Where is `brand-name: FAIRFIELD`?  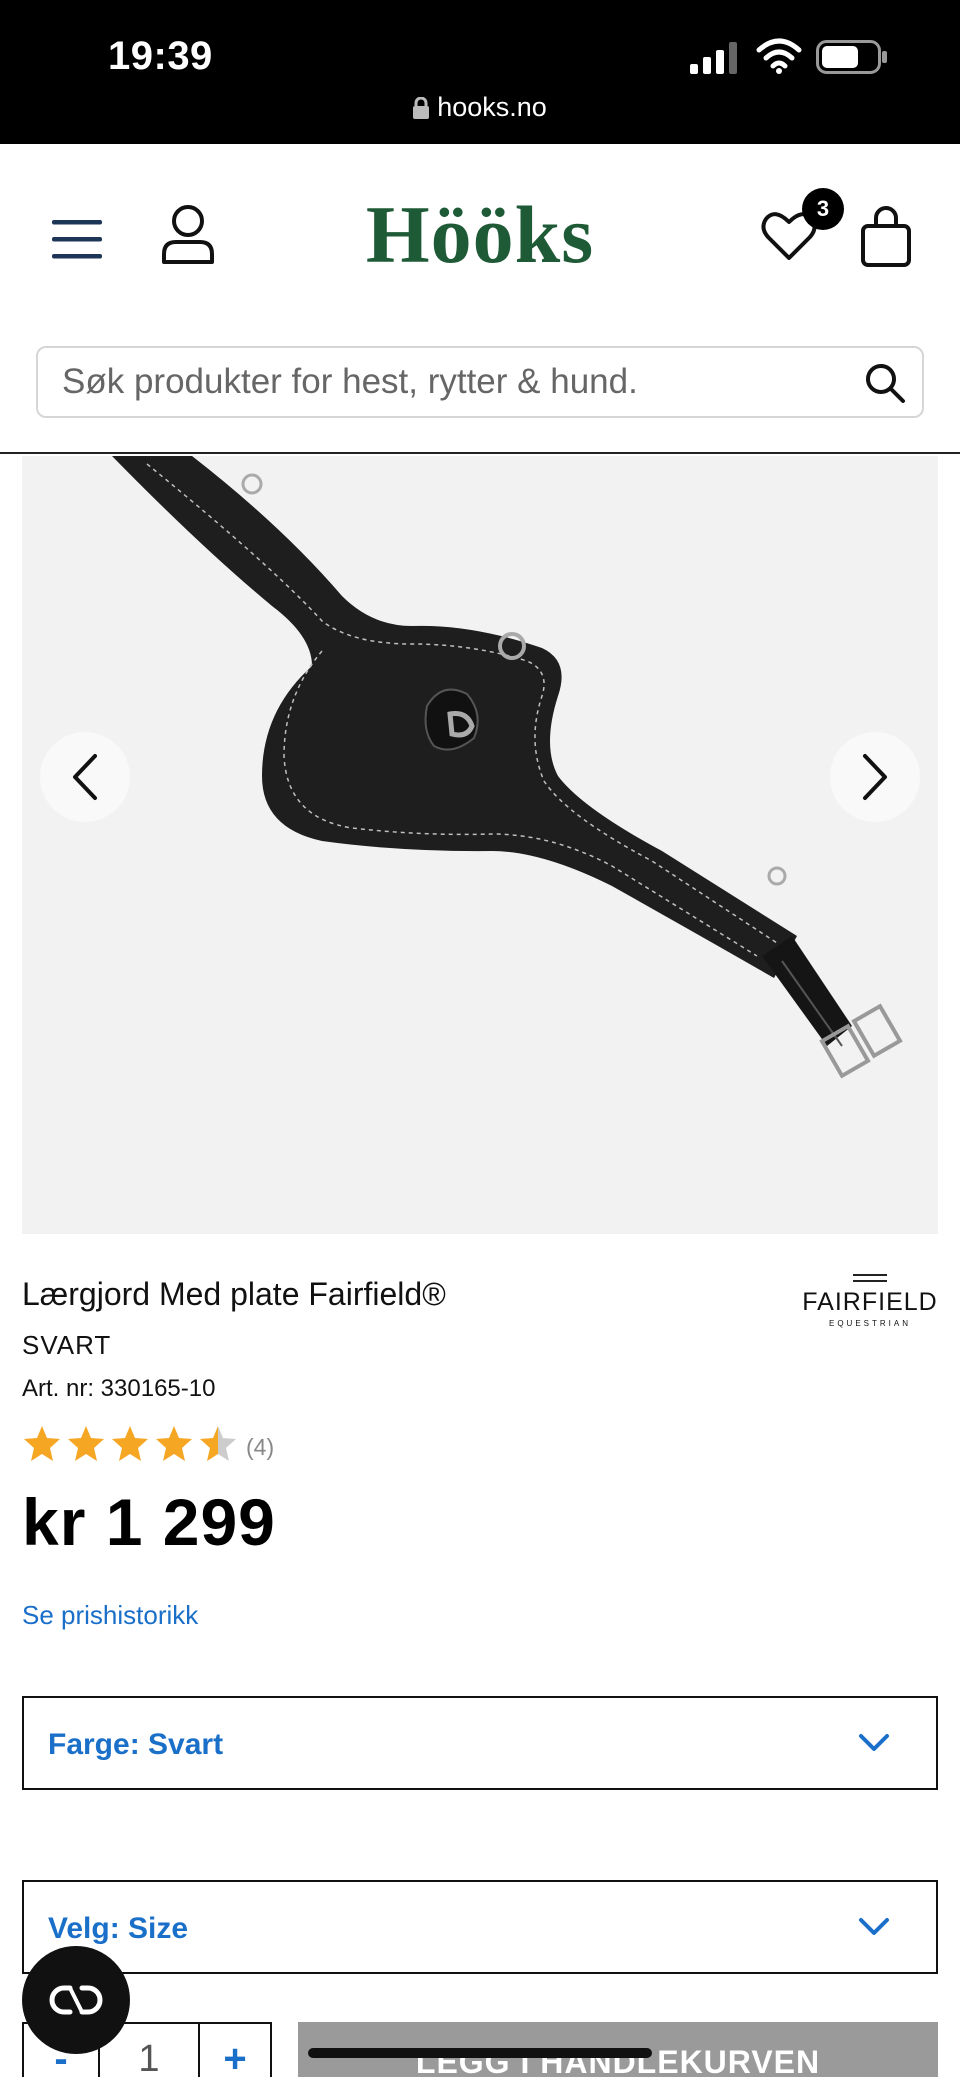 brand-name: FAIRFIELD is located at coordinates (870, 1302).